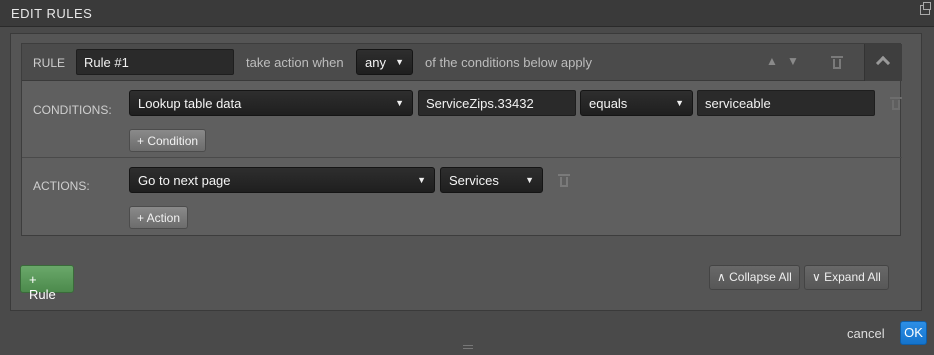  I want to click on chevron-up-icon, so click(883, 63).